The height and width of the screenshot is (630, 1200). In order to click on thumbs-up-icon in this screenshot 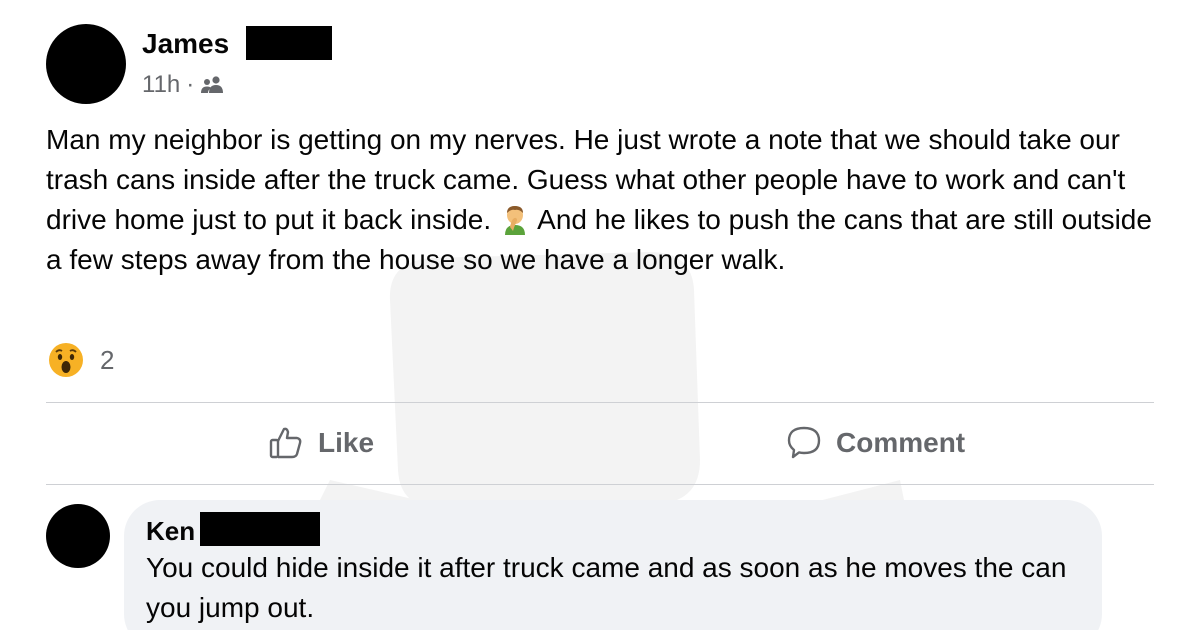, I will do `click(285, 443)`.